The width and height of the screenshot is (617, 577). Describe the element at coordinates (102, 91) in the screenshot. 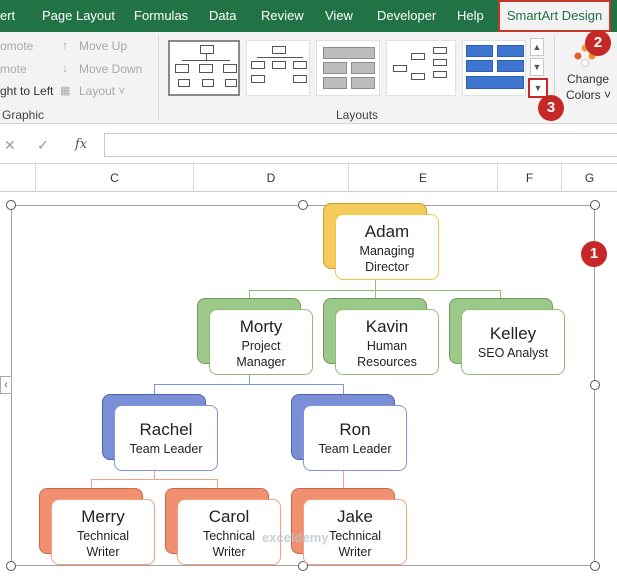

I see `layout-dropdown: Layout ˅` at that location.